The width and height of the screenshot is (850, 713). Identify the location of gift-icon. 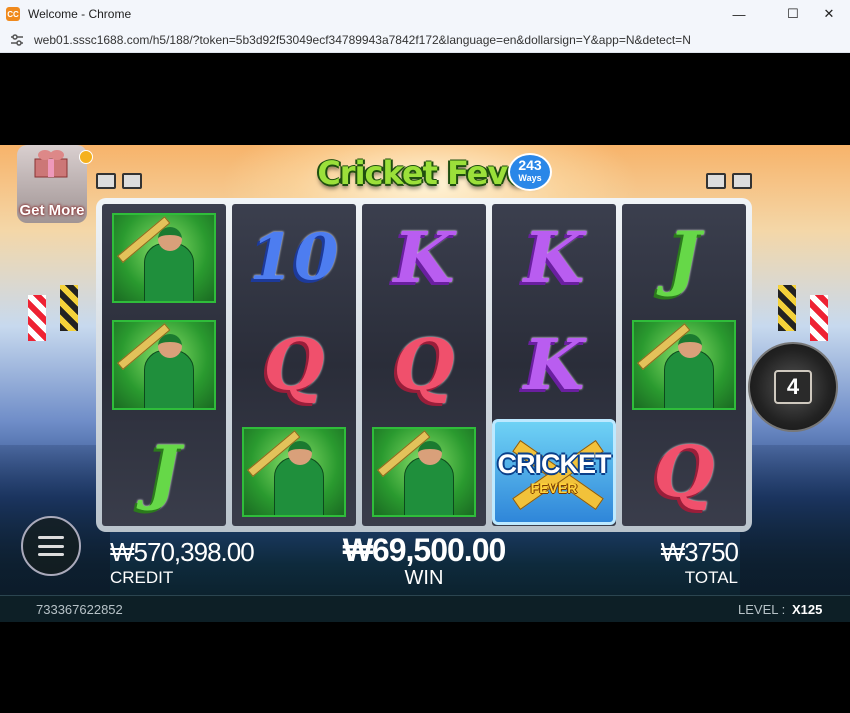
(51, 164).